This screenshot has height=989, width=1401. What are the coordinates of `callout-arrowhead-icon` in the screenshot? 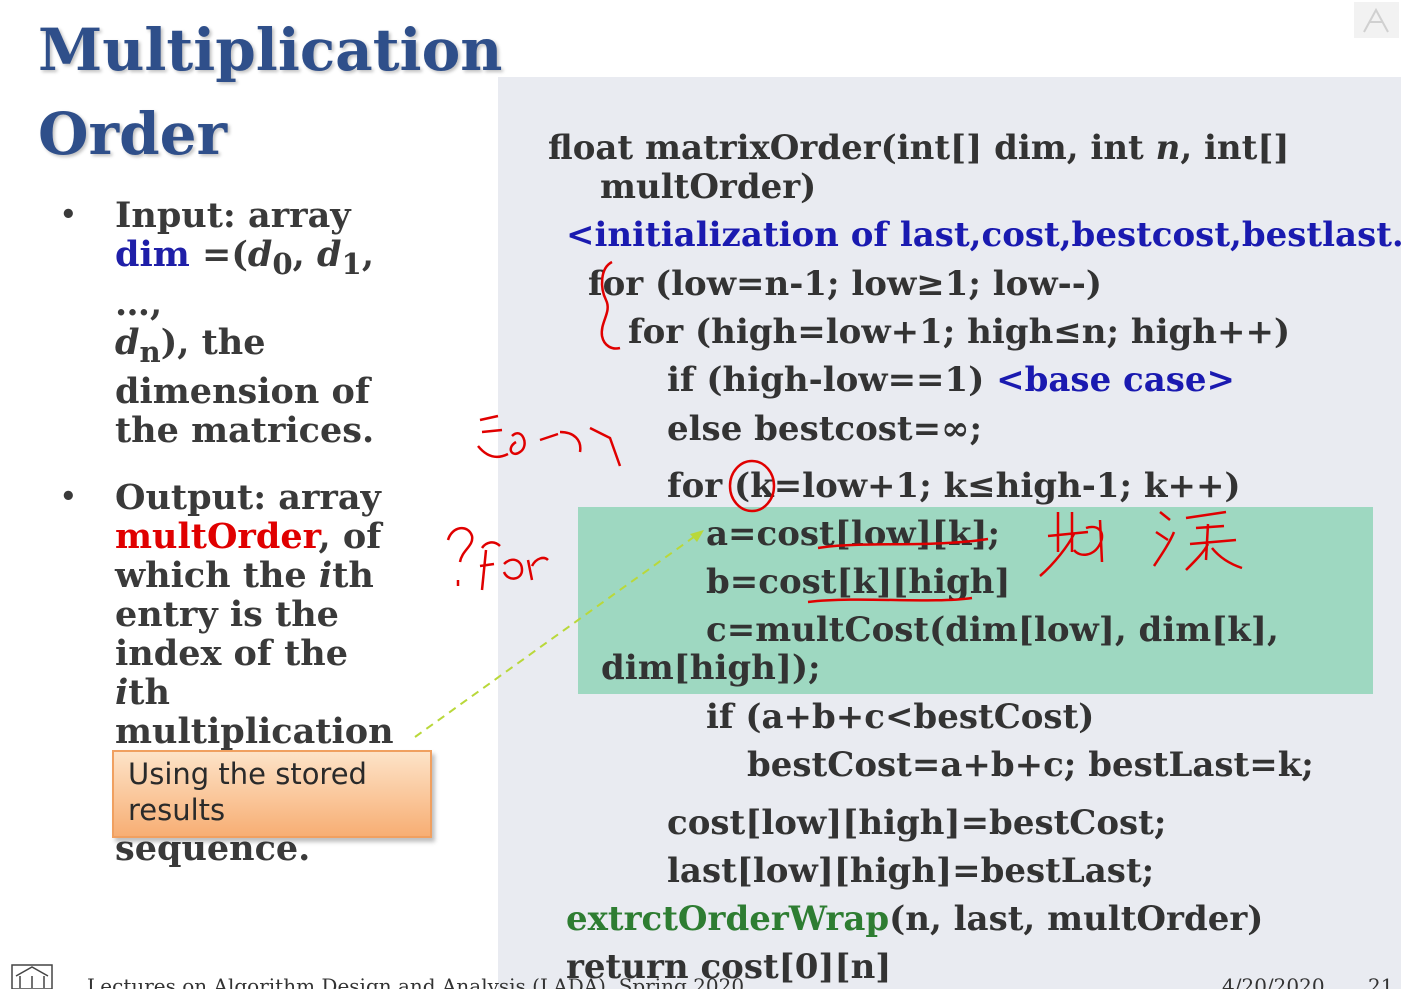 It's located at (697, 536).